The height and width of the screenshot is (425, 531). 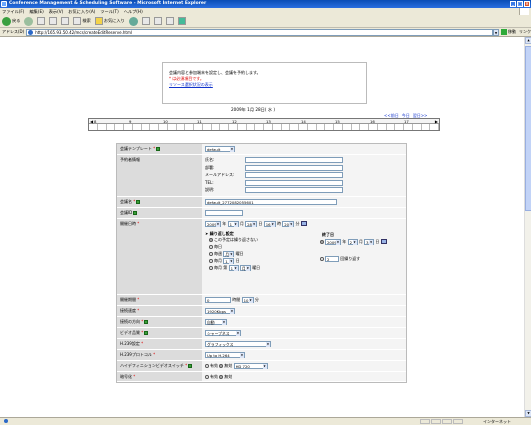 What do you see at coordinates (528, 128) in the screenshot?
I see `scroll-thumb` at bounding box center [528, 128].